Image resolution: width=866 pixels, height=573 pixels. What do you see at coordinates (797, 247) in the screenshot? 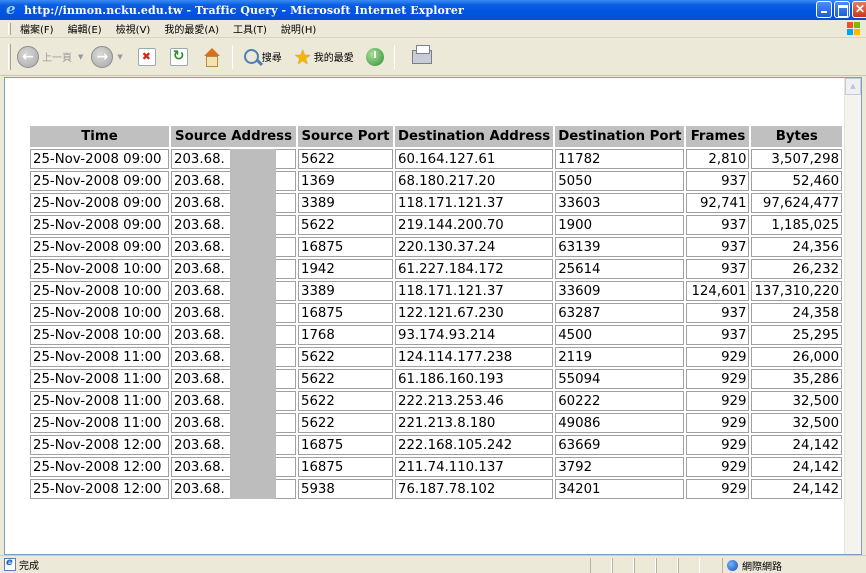
I see `cell-bytes: 24,356` at bounding box center [797, 247].